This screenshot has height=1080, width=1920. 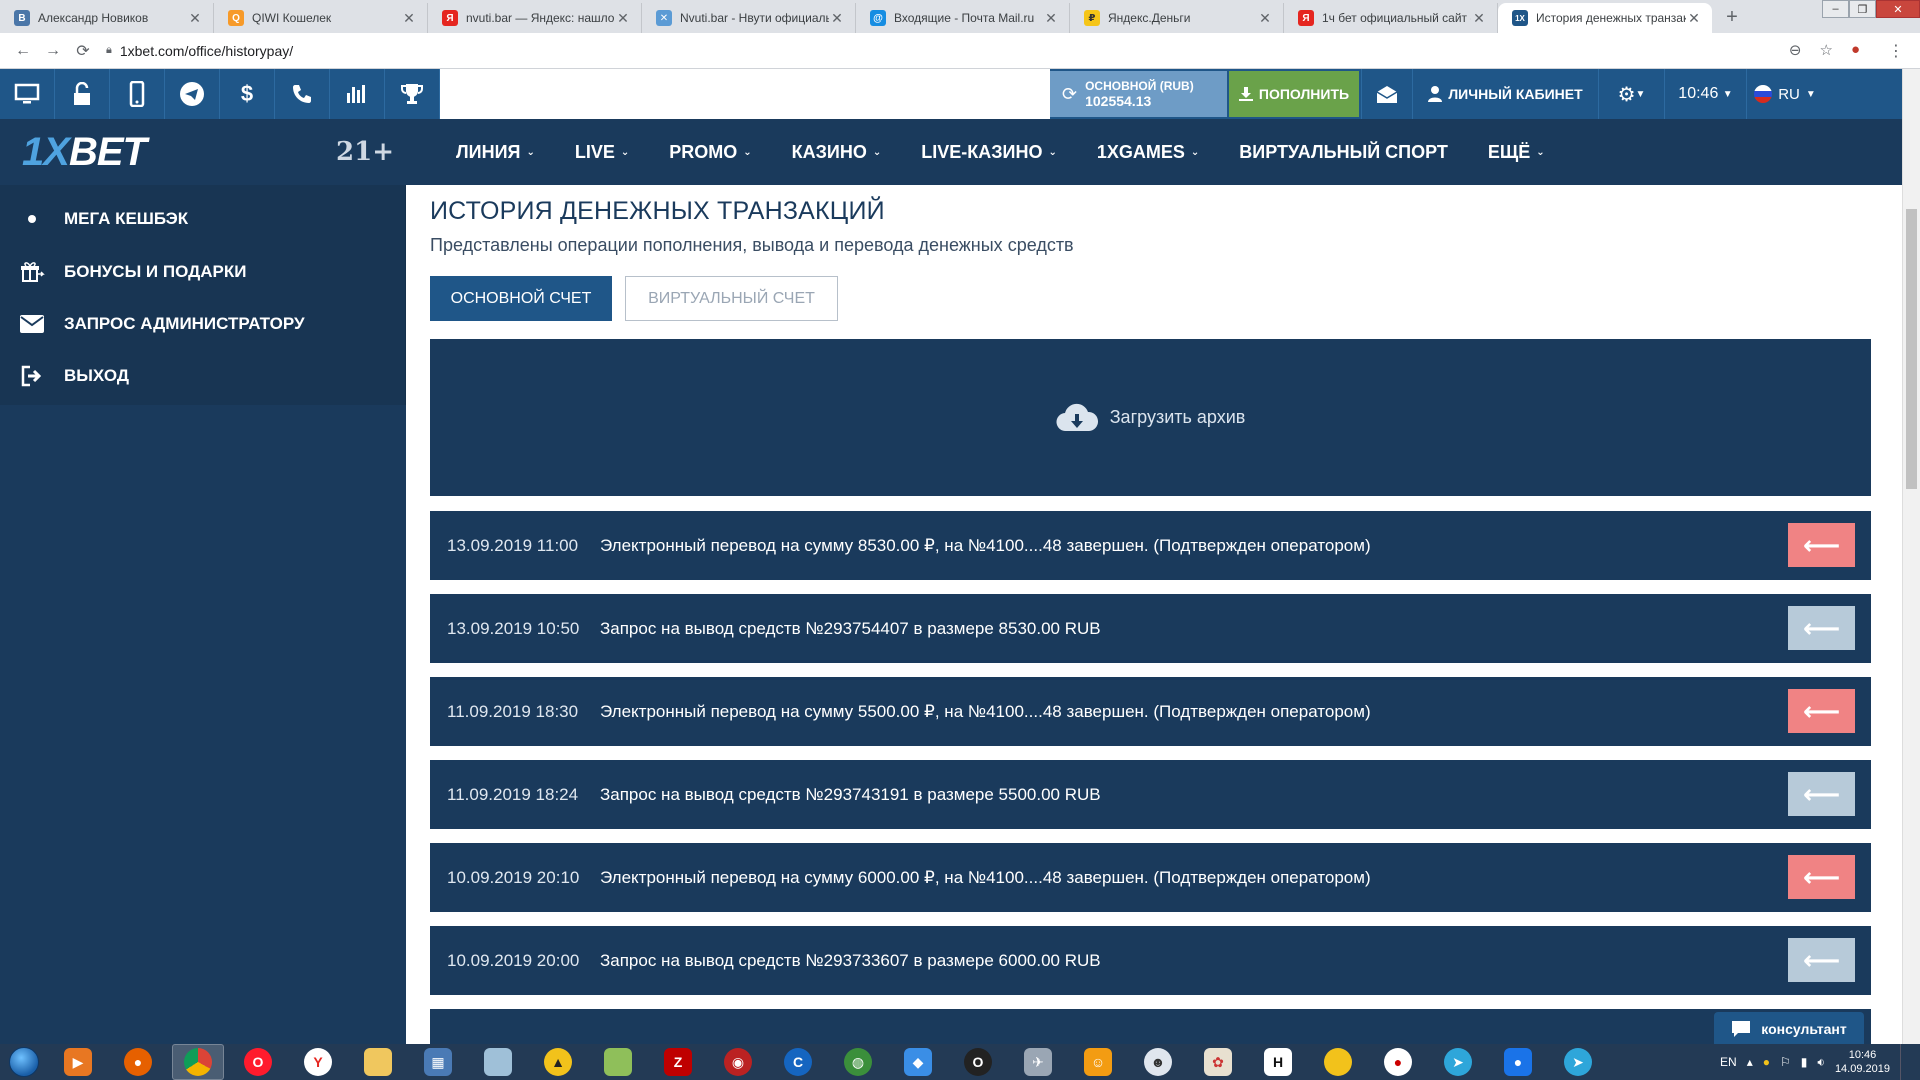 I want to click on zoom-icon: ⊖, so click(x=1795, y=50).